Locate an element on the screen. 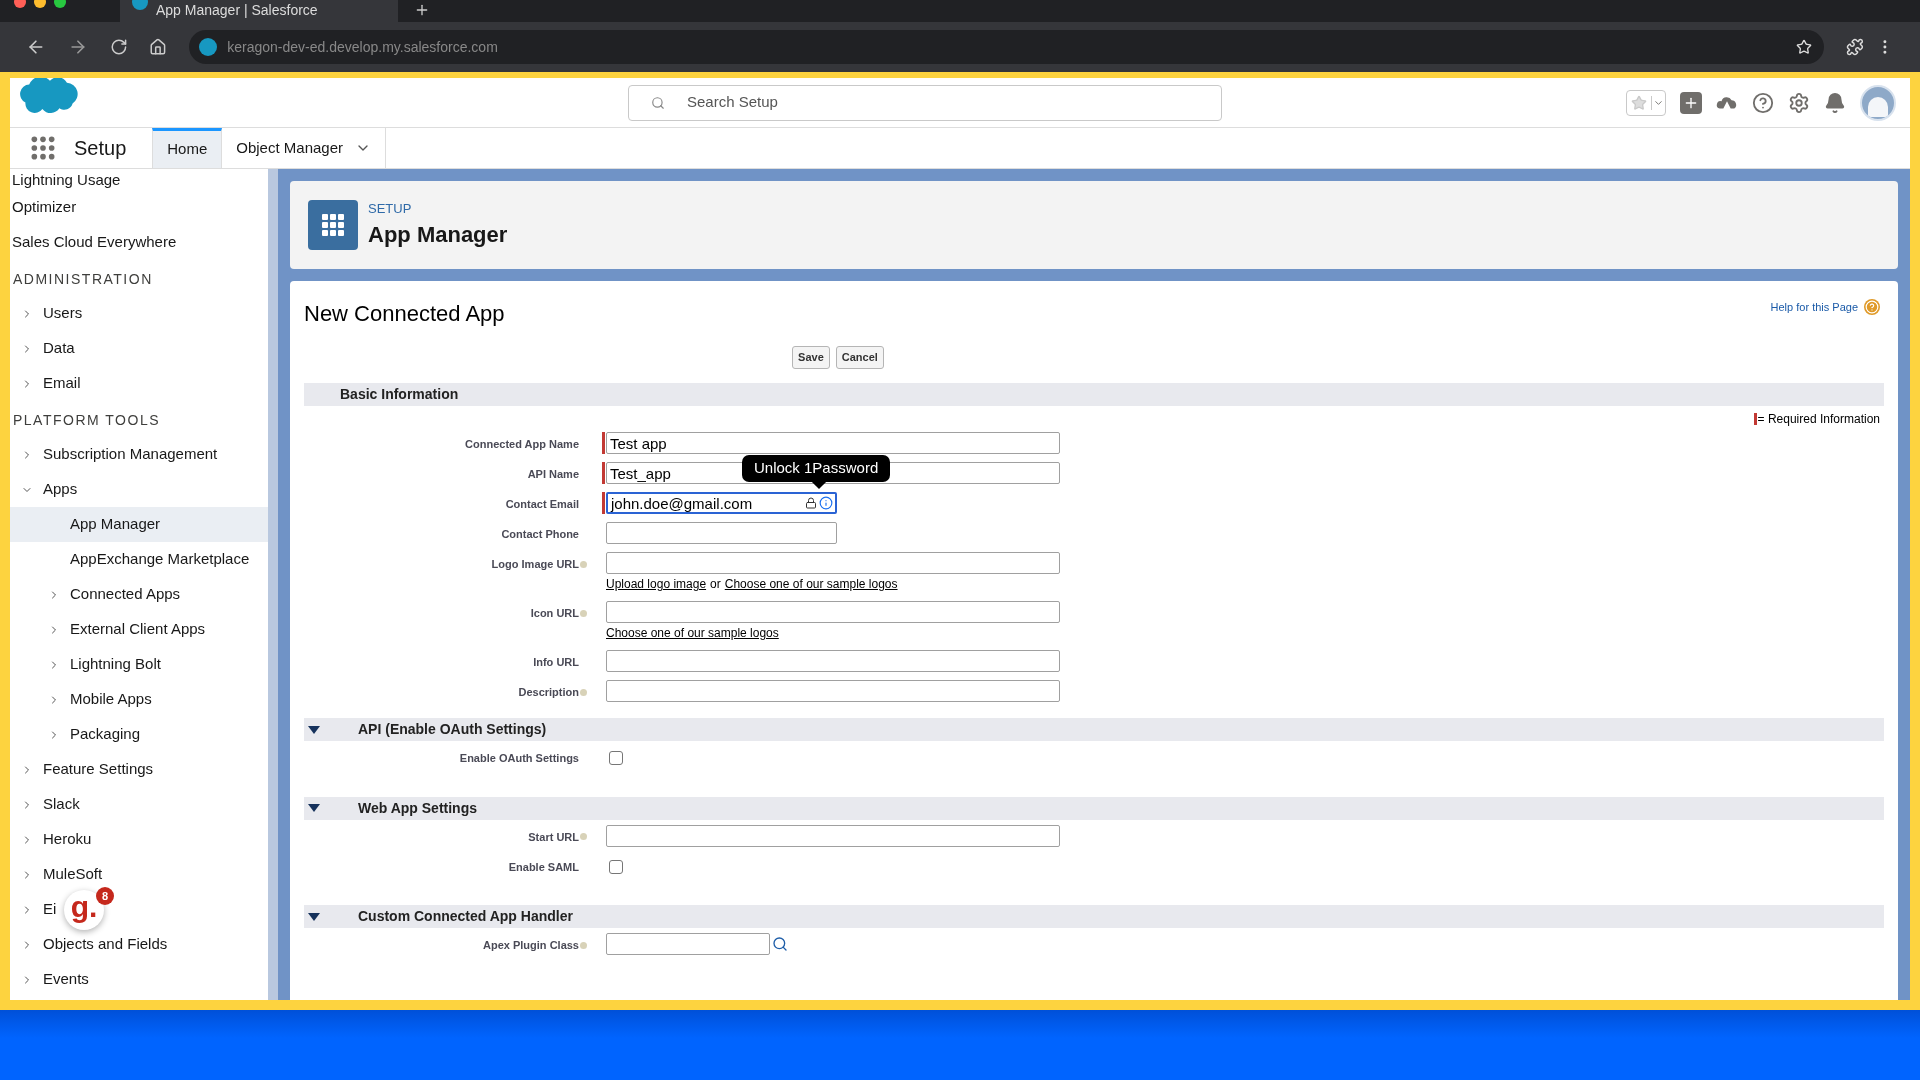 This screenshot has width=1920, height=1080. field-label: Enable SAML is located at coordinates (543, 867).